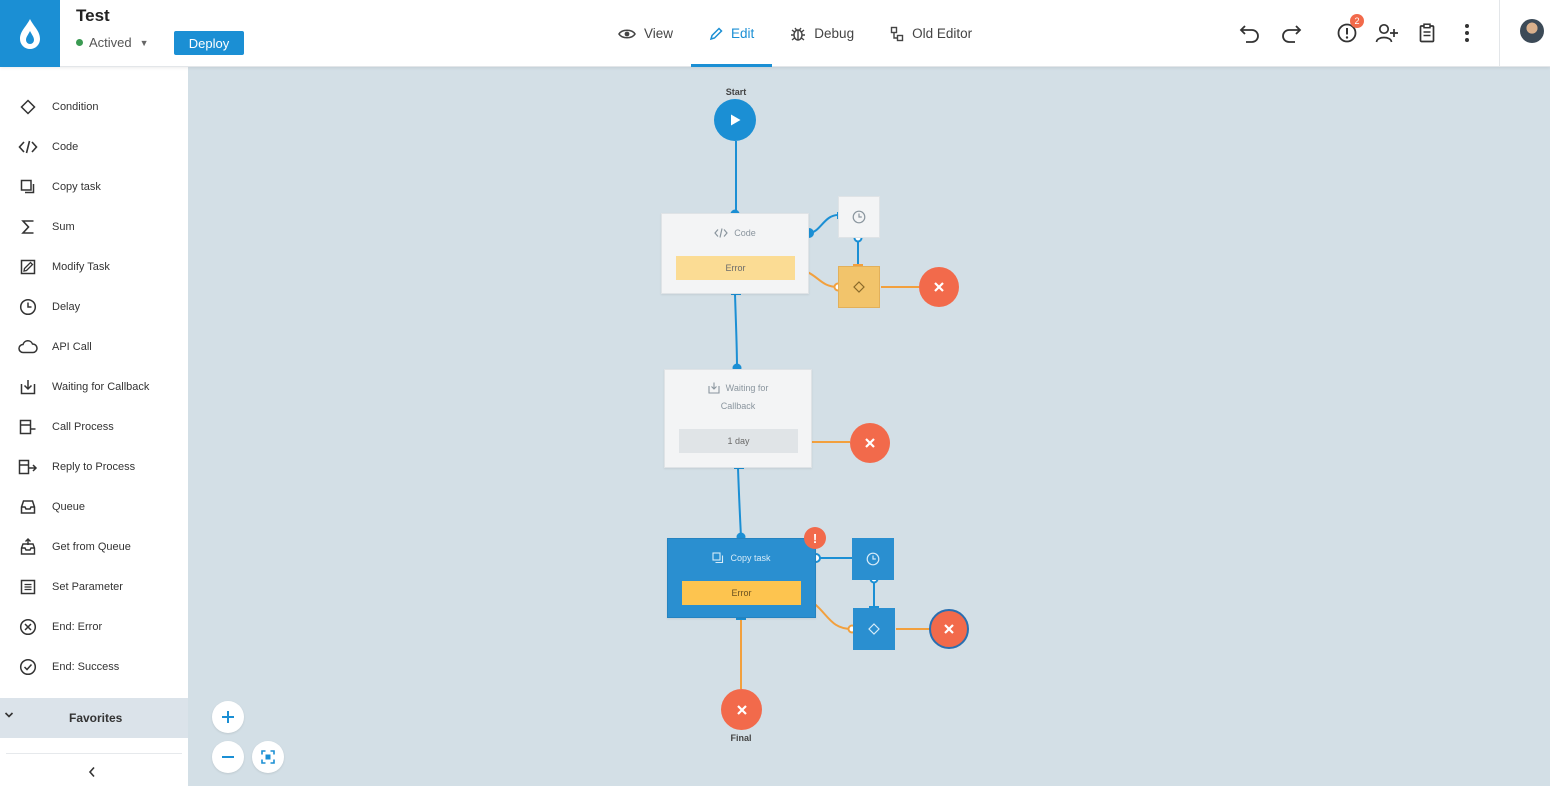 The height and width of the screenshot is (786, 1550). What do you see at coordinates (735, 253) in the screenshot?
I see `code-task-node: Code Error` at bounding box center [735, 253].